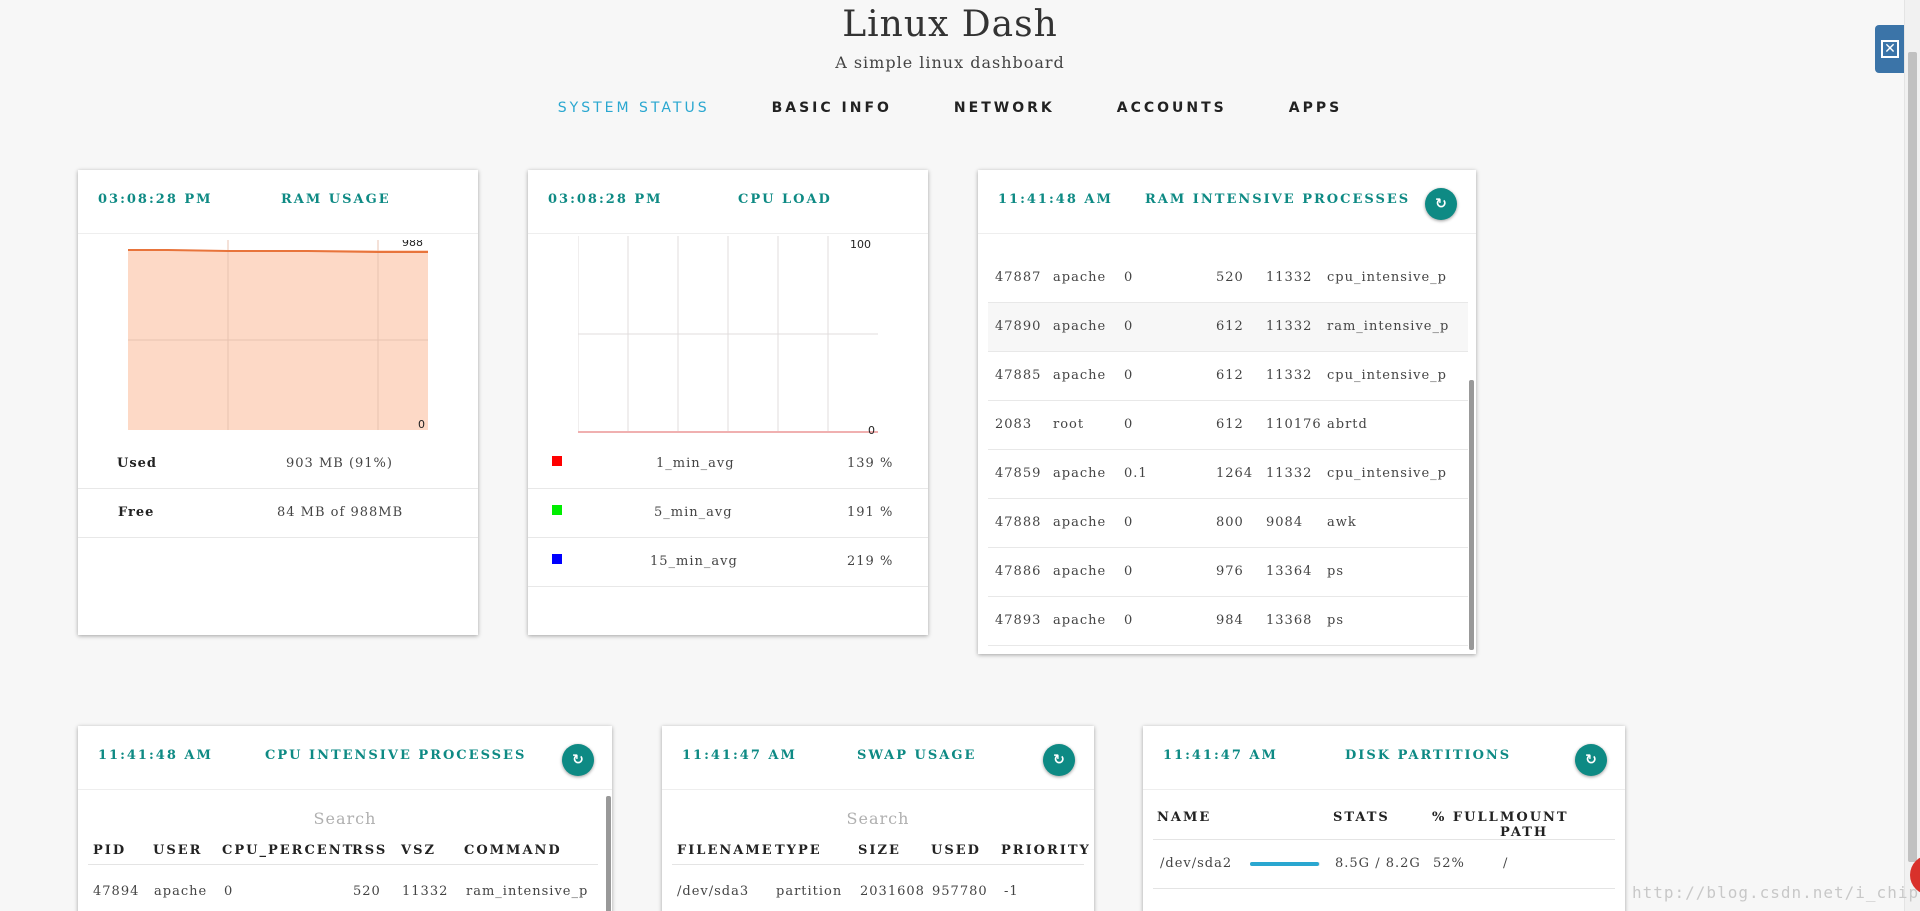 The image size is (1920, 911). I want to click on pid: 2083, so click(1014, 424).